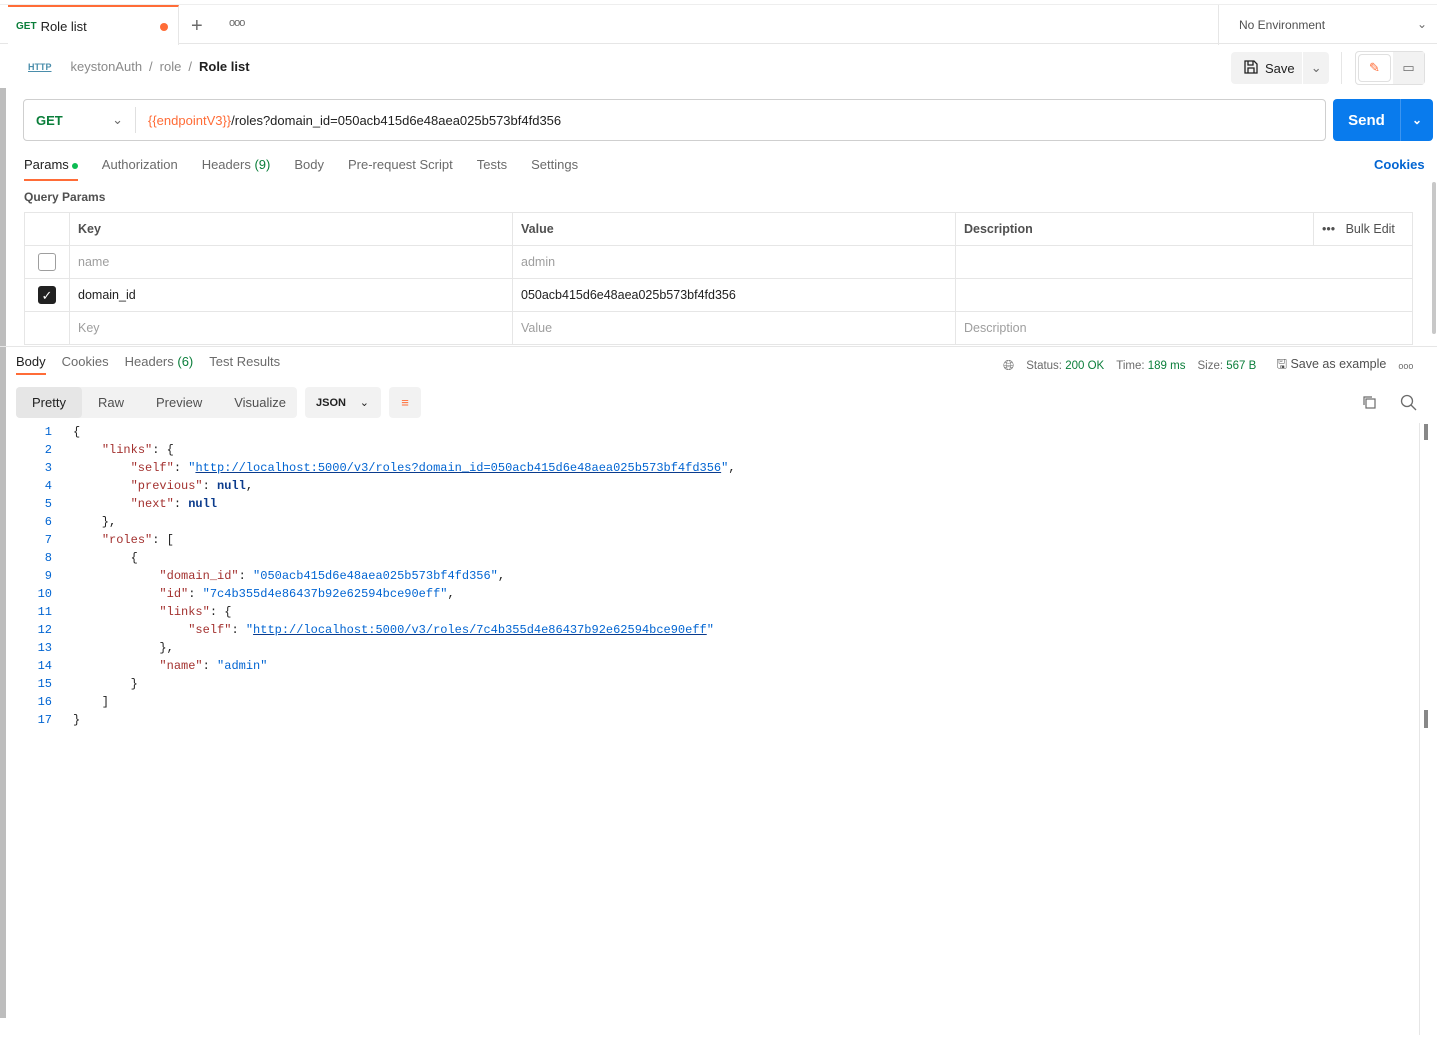  What do you see at coordinates (400, 168) in the screenshot?
I see `tab-pre-request-script: Pre-request Script` at bounding box center [400, 168].